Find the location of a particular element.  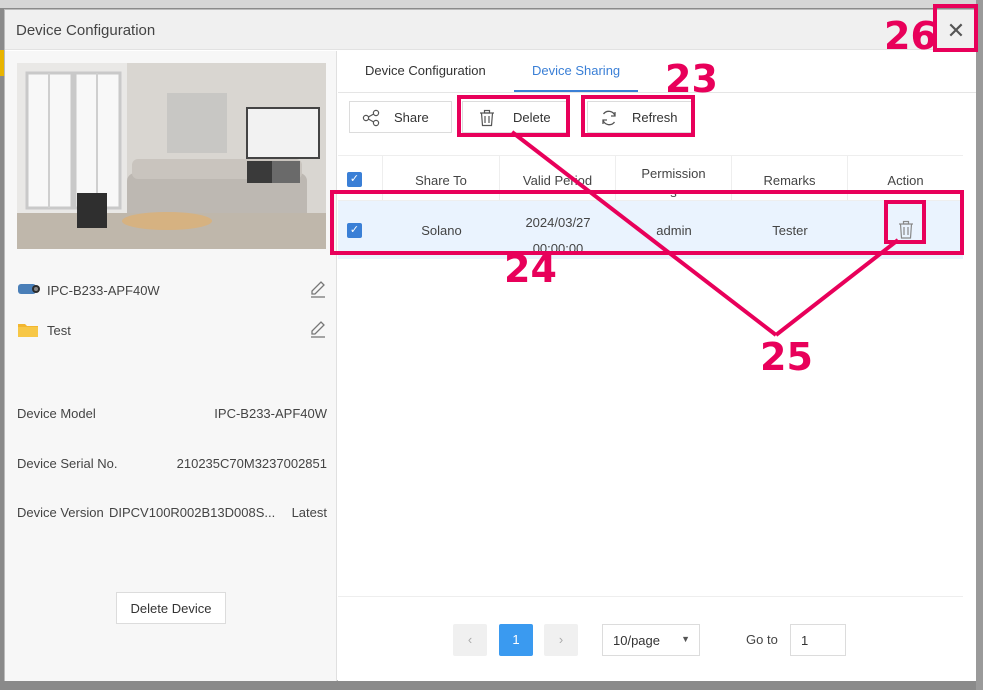

callout-26: 26 is located at coordinates (910, 36).